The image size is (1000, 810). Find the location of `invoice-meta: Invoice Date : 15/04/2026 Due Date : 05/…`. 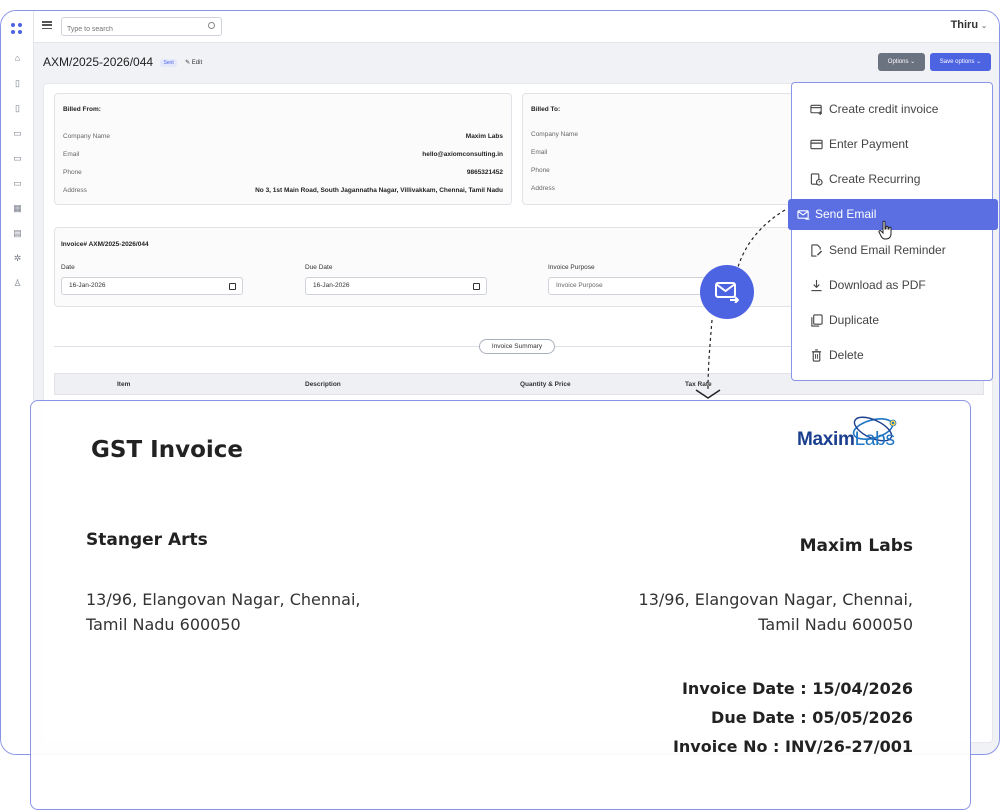

invoice-meta: Invoice Date : 15/04/2026 Due Date : 05/… is located at coordinates (793, 717).